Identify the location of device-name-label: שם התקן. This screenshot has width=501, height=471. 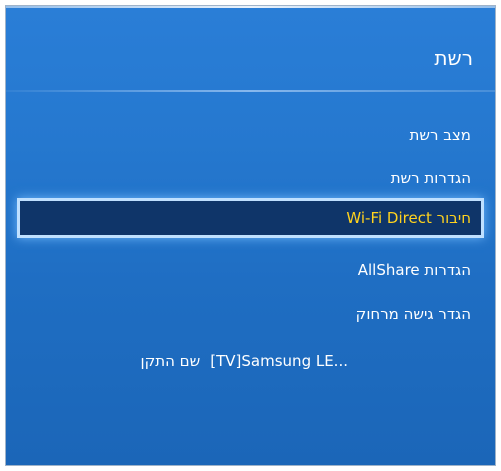
(170, 361).